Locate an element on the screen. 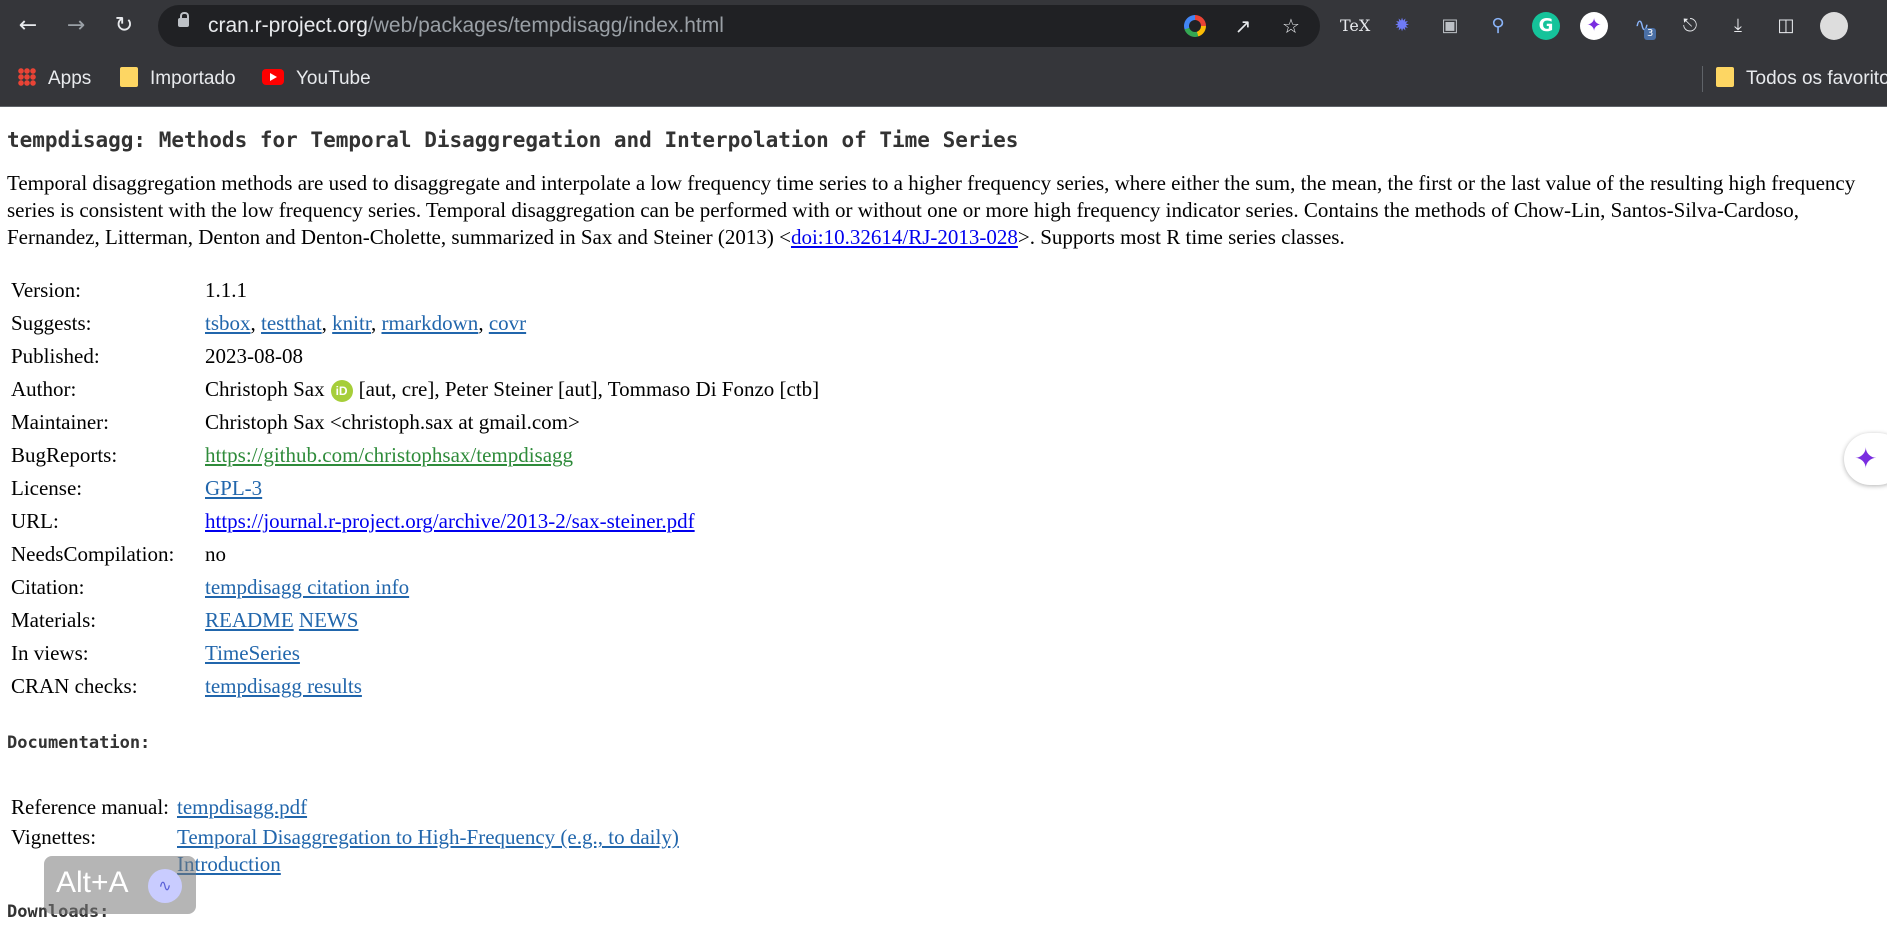 The image size is (1887, 951). description-text-end: >. Supports most R time series classes. is located at coordinates (1181, 237).